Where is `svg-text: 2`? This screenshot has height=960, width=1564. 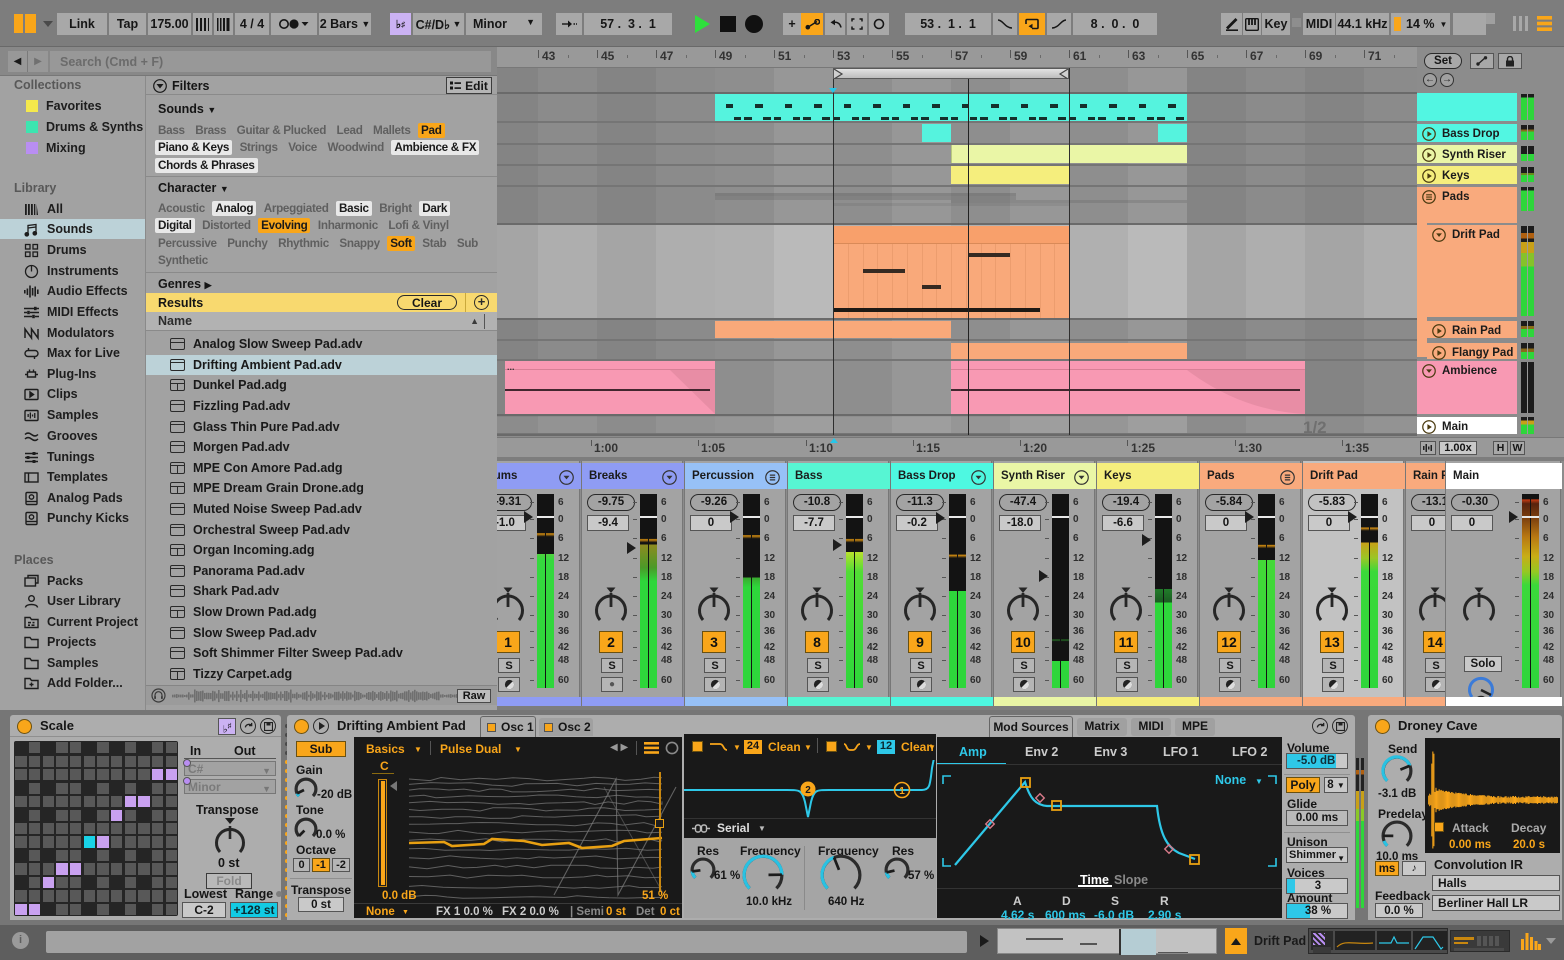 svg-text: 2 is located at coordinates (808, 790).